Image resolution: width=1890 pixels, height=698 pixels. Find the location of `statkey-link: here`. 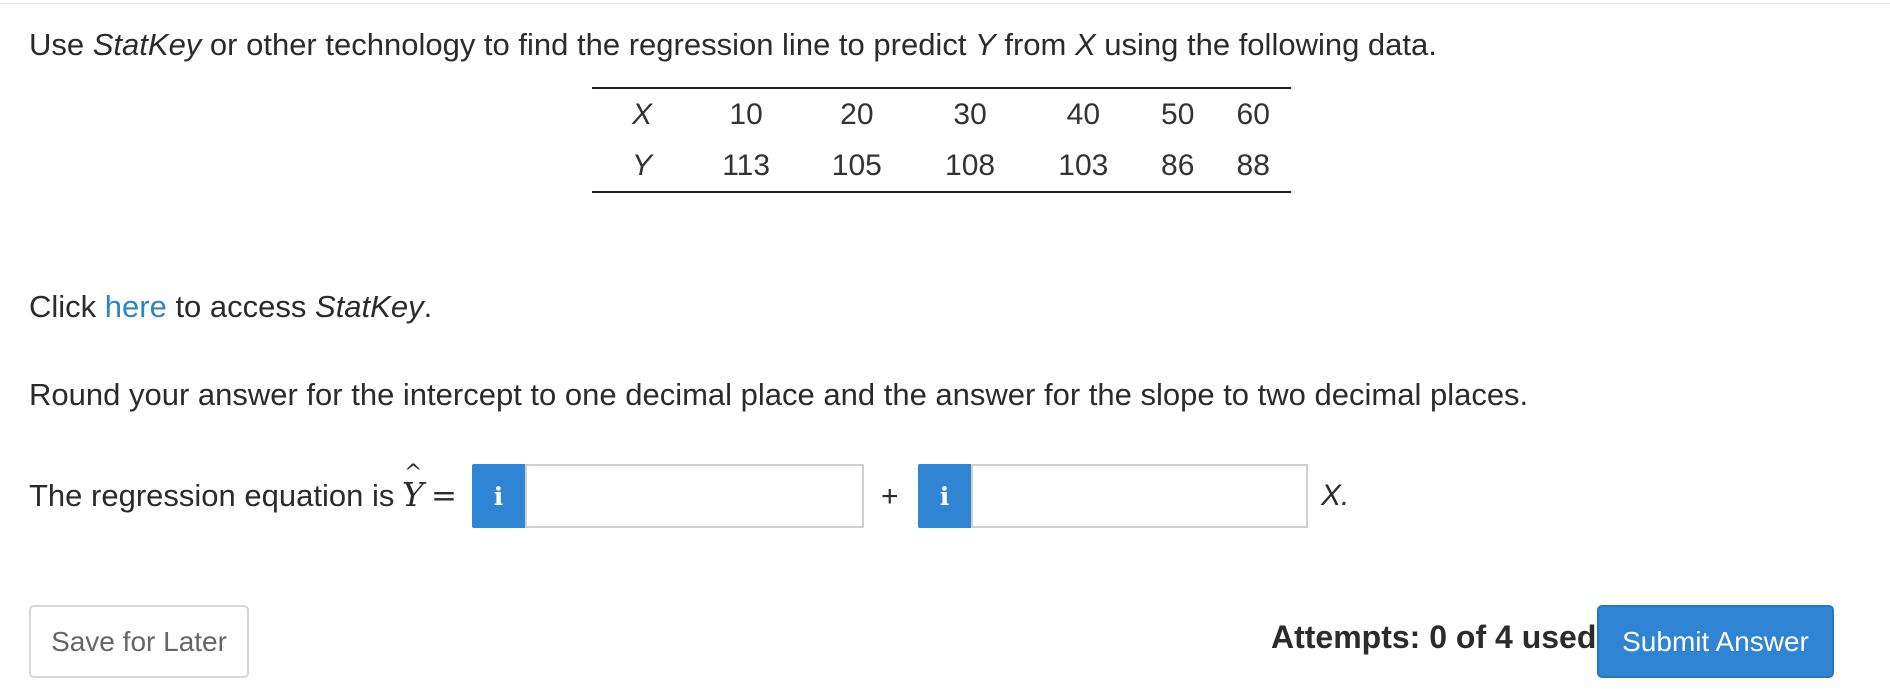

statkey-link: here is located at coordinates (136, 306).